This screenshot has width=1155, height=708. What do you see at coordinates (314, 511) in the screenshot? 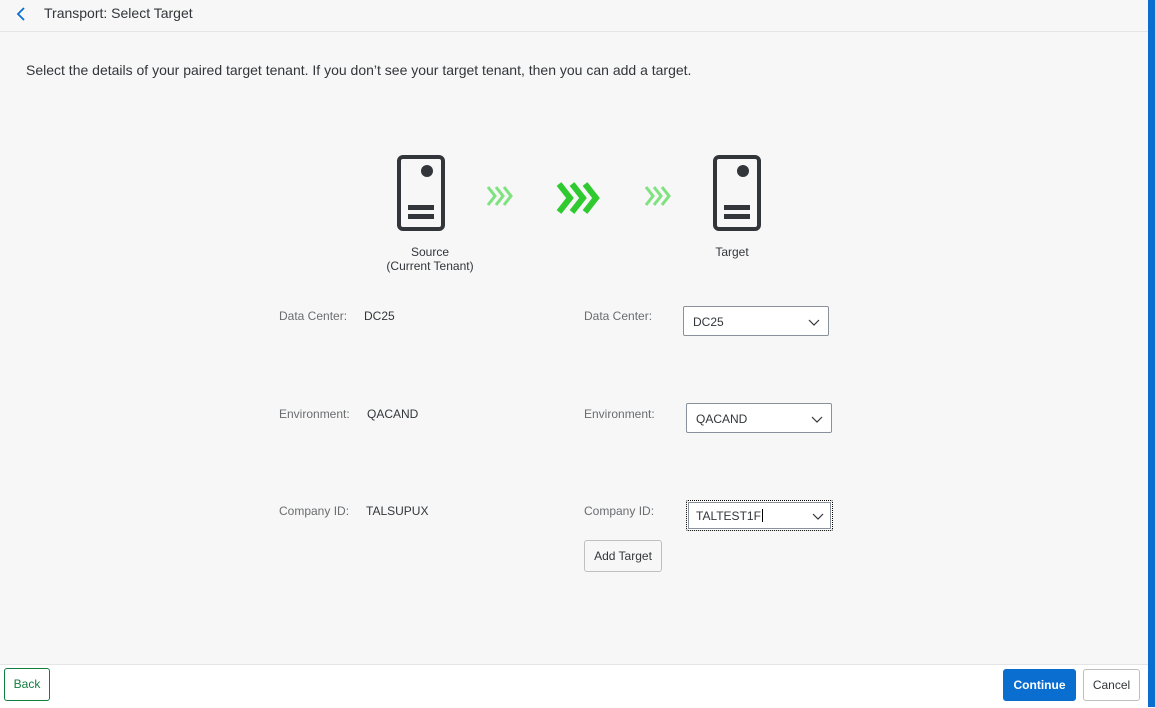
I see `source-company-label: Company ID:` at bounding box center [314, 511].